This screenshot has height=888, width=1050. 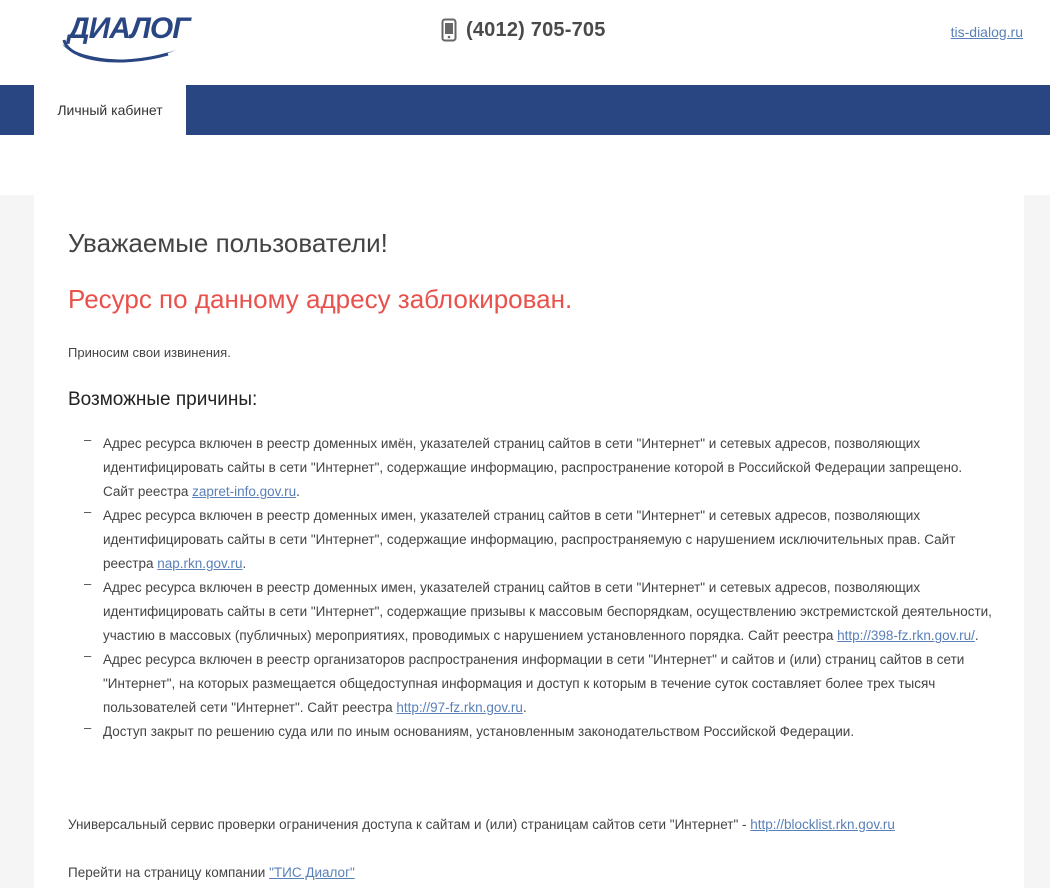 I want to click on registry-link: http://97-fz.rkn.gov.ru, so click(x=459, y=707).